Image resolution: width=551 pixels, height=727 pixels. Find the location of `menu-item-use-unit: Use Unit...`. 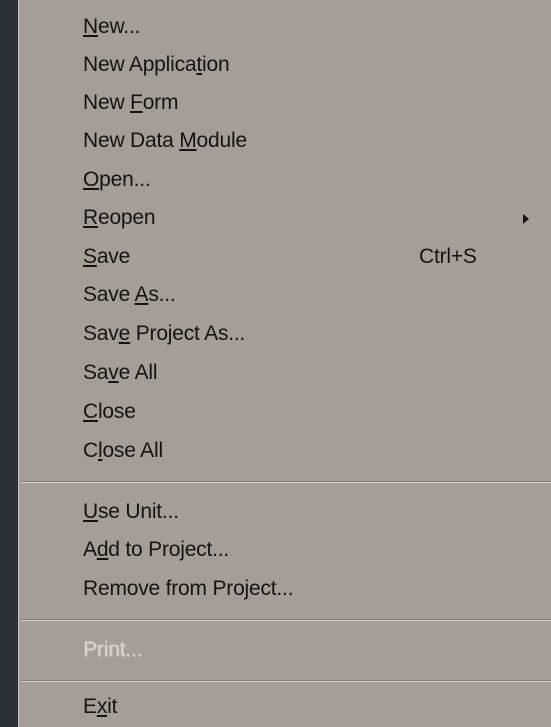

menu-item-use-unit: Use Unit... is located at coordinates (313, 512).